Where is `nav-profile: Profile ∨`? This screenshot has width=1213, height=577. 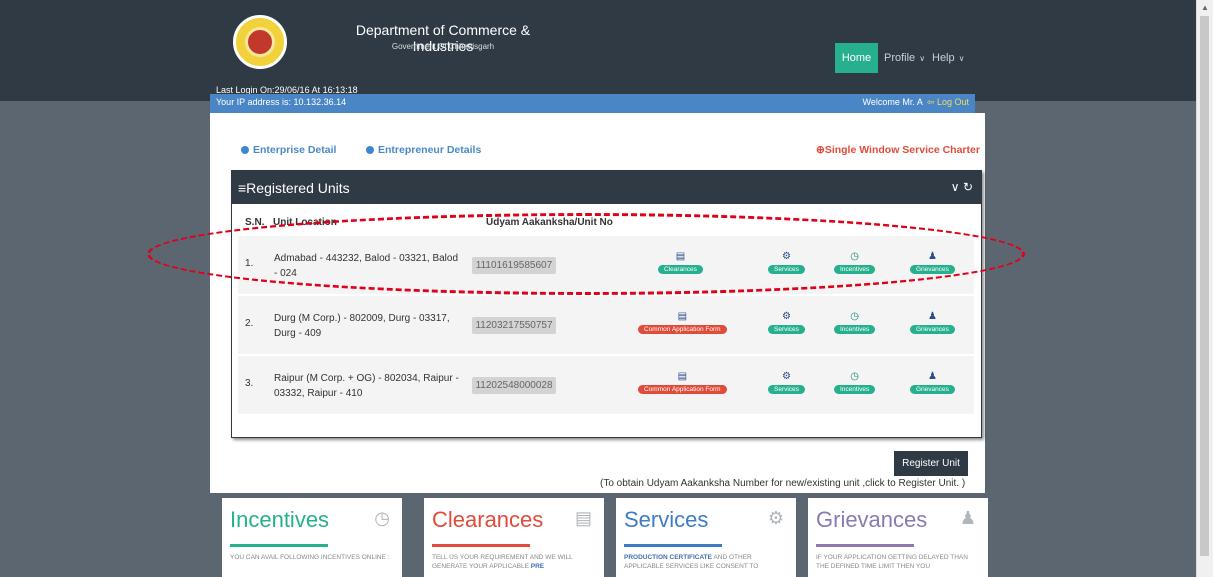
nav-profile: Profile ∨ is located at coordinates (904, 58).